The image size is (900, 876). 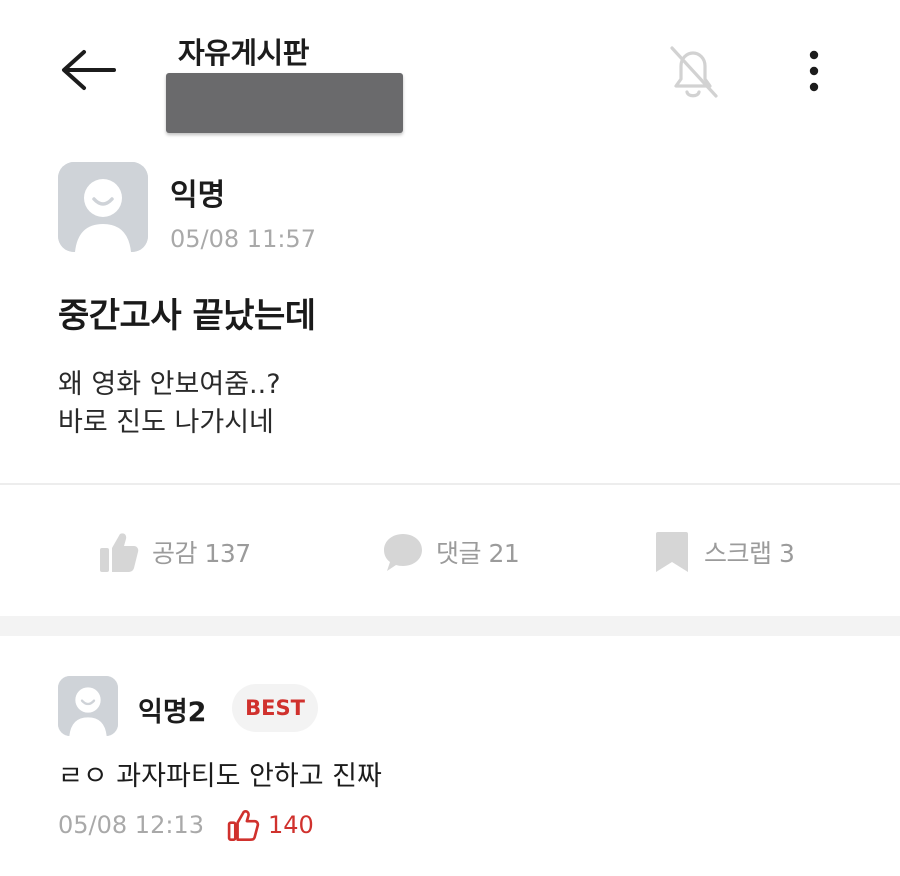 I want to click on scrap-button: 스크랩 3, so click(x=723, y=552).